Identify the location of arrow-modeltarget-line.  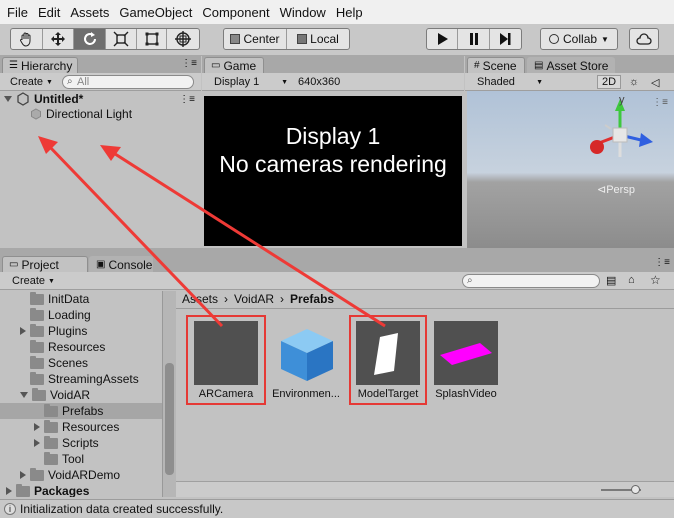
(248, 239).